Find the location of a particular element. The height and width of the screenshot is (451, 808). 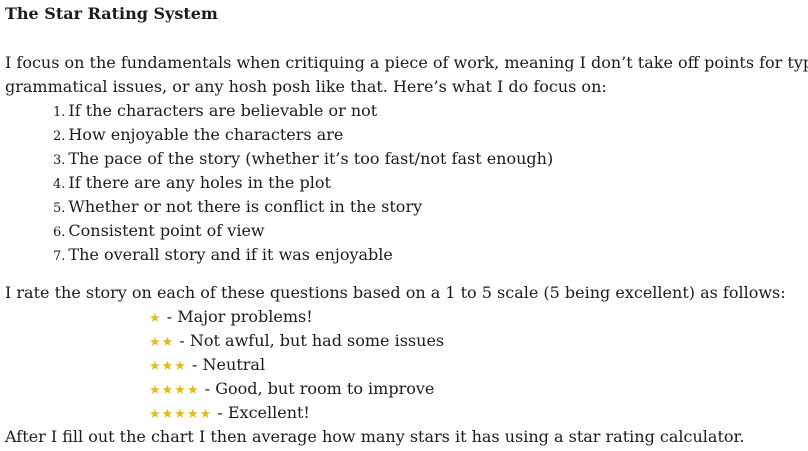

criteria-number: 6. is located at coordinates (59, 232).